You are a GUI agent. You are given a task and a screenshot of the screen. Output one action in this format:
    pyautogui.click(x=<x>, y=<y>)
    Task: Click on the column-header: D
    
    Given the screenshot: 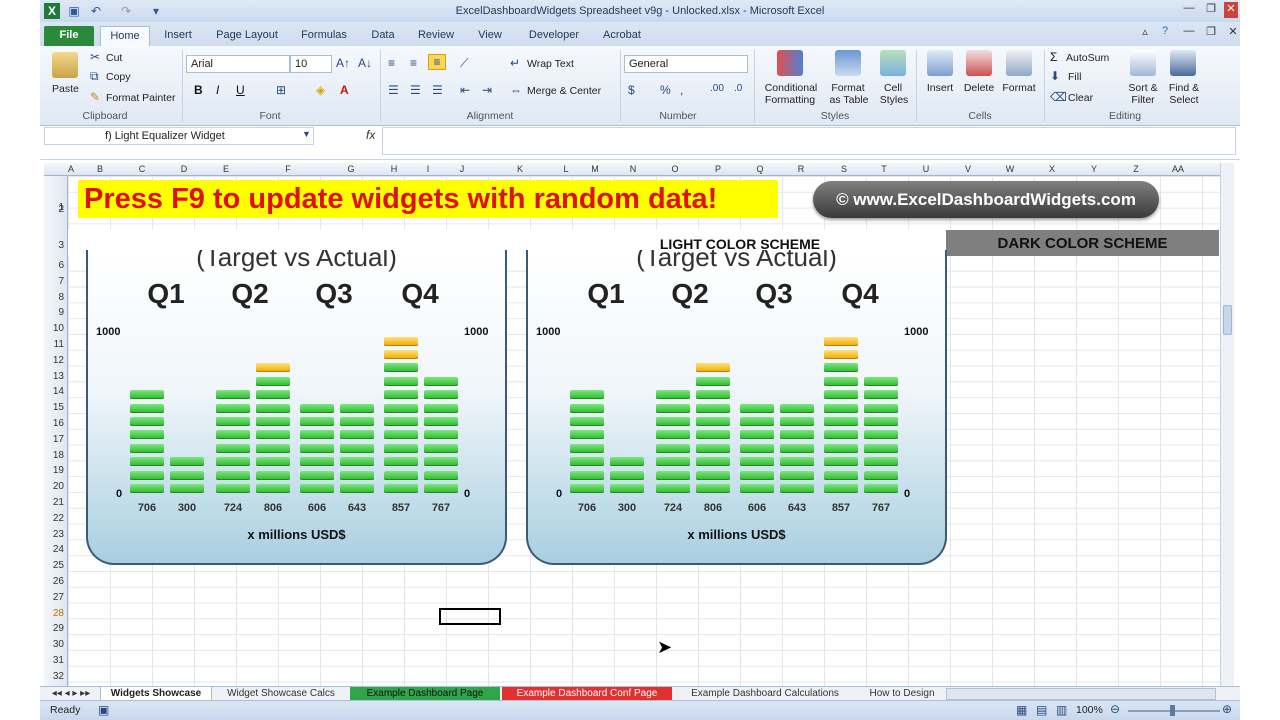 What is the action you would take?
    pyautogui.click(x=184, y=169)
    